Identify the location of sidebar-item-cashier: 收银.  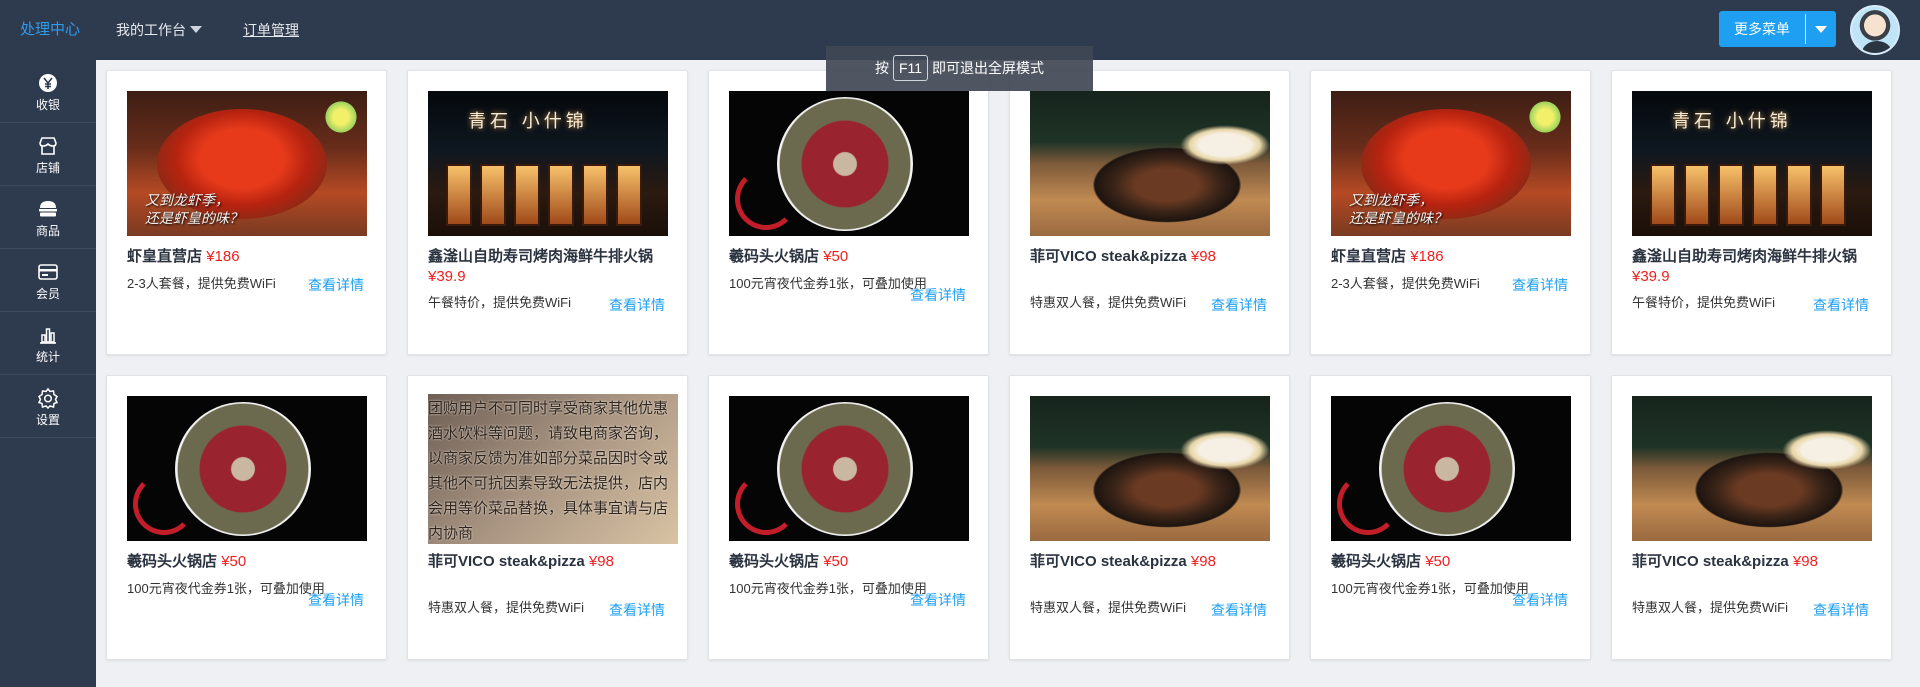
(48, 91).